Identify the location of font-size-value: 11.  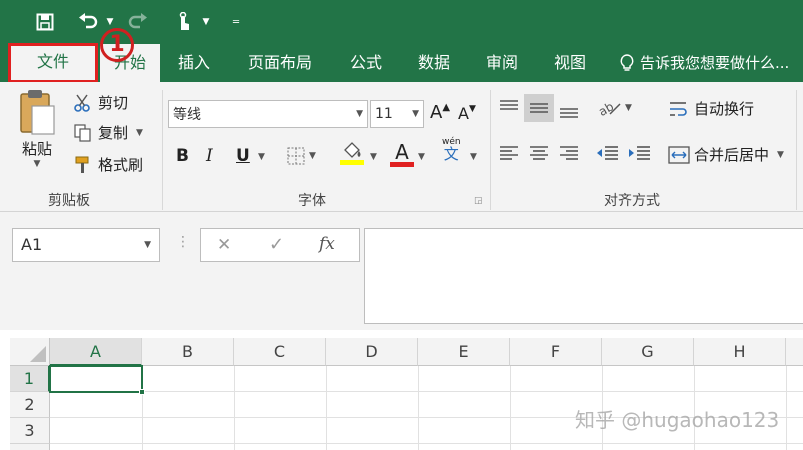
(384, 114).